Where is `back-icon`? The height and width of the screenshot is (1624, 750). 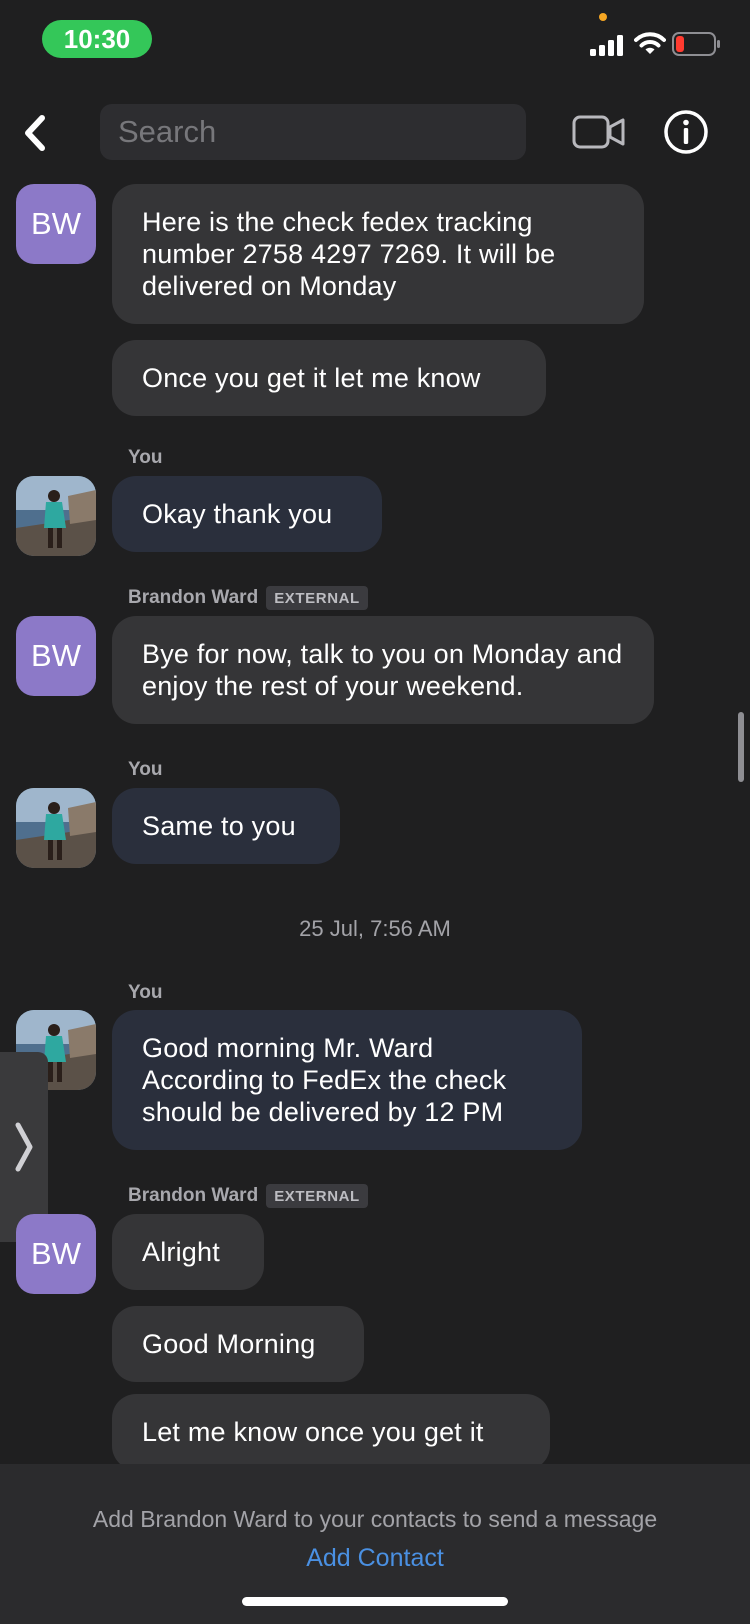
back-icon is located at coordinates (37, 133).